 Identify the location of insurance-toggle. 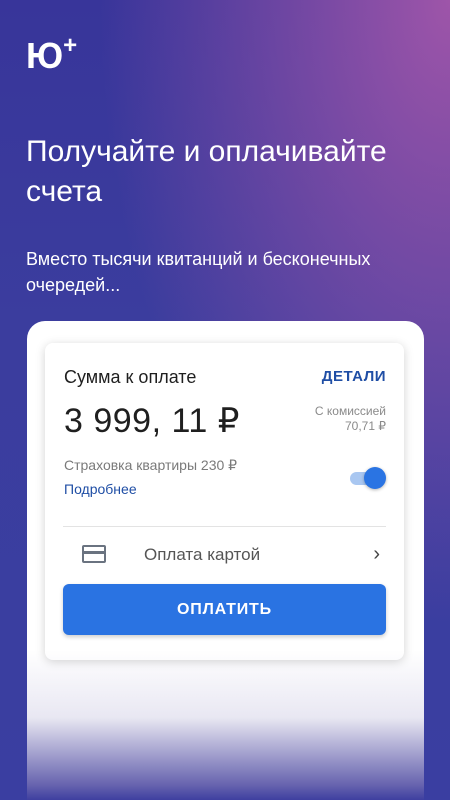
(368, 478).